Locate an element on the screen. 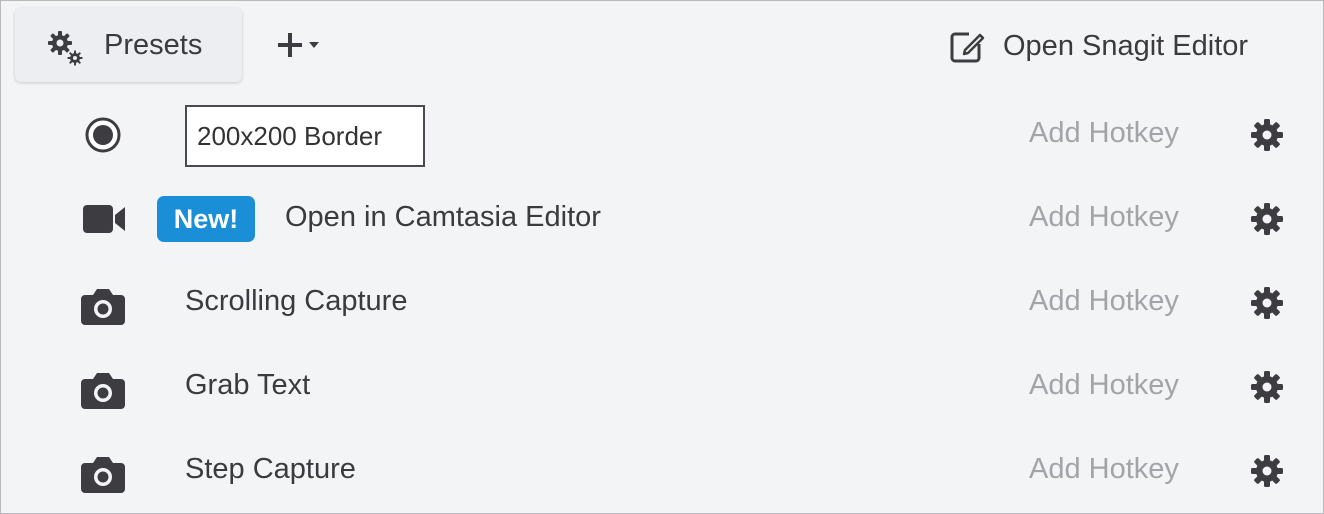  new-badge: New! is located at coordinates (206, 219).